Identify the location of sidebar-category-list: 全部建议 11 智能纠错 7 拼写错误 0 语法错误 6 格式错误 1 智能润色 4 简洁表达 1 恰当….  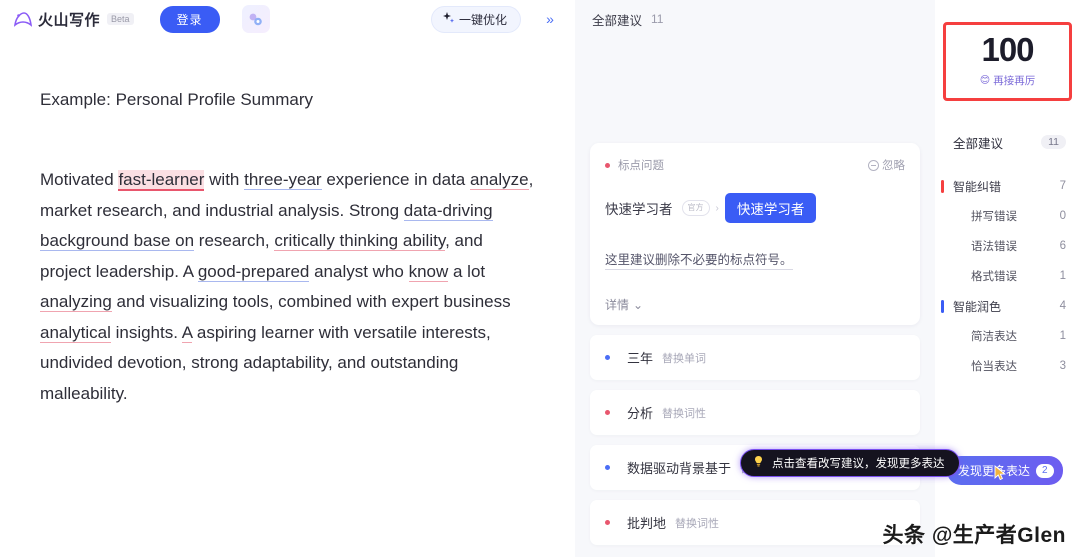
(1007, 254).